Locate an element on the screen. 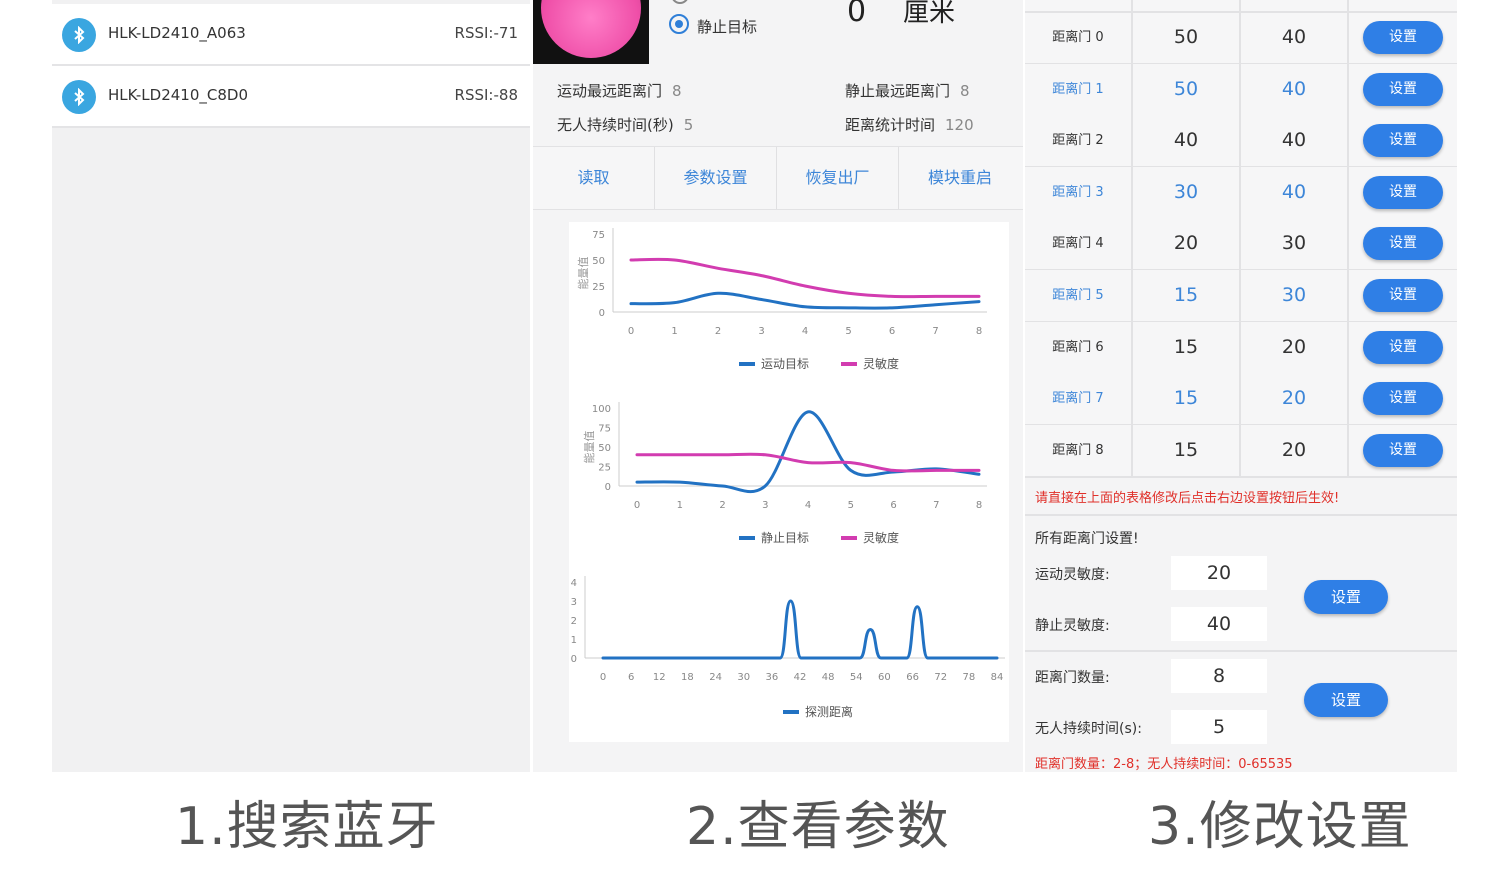 The width and height of the screenshot is (1500, 873). x-tick-label: 1 is located at coordinates (680, 505).